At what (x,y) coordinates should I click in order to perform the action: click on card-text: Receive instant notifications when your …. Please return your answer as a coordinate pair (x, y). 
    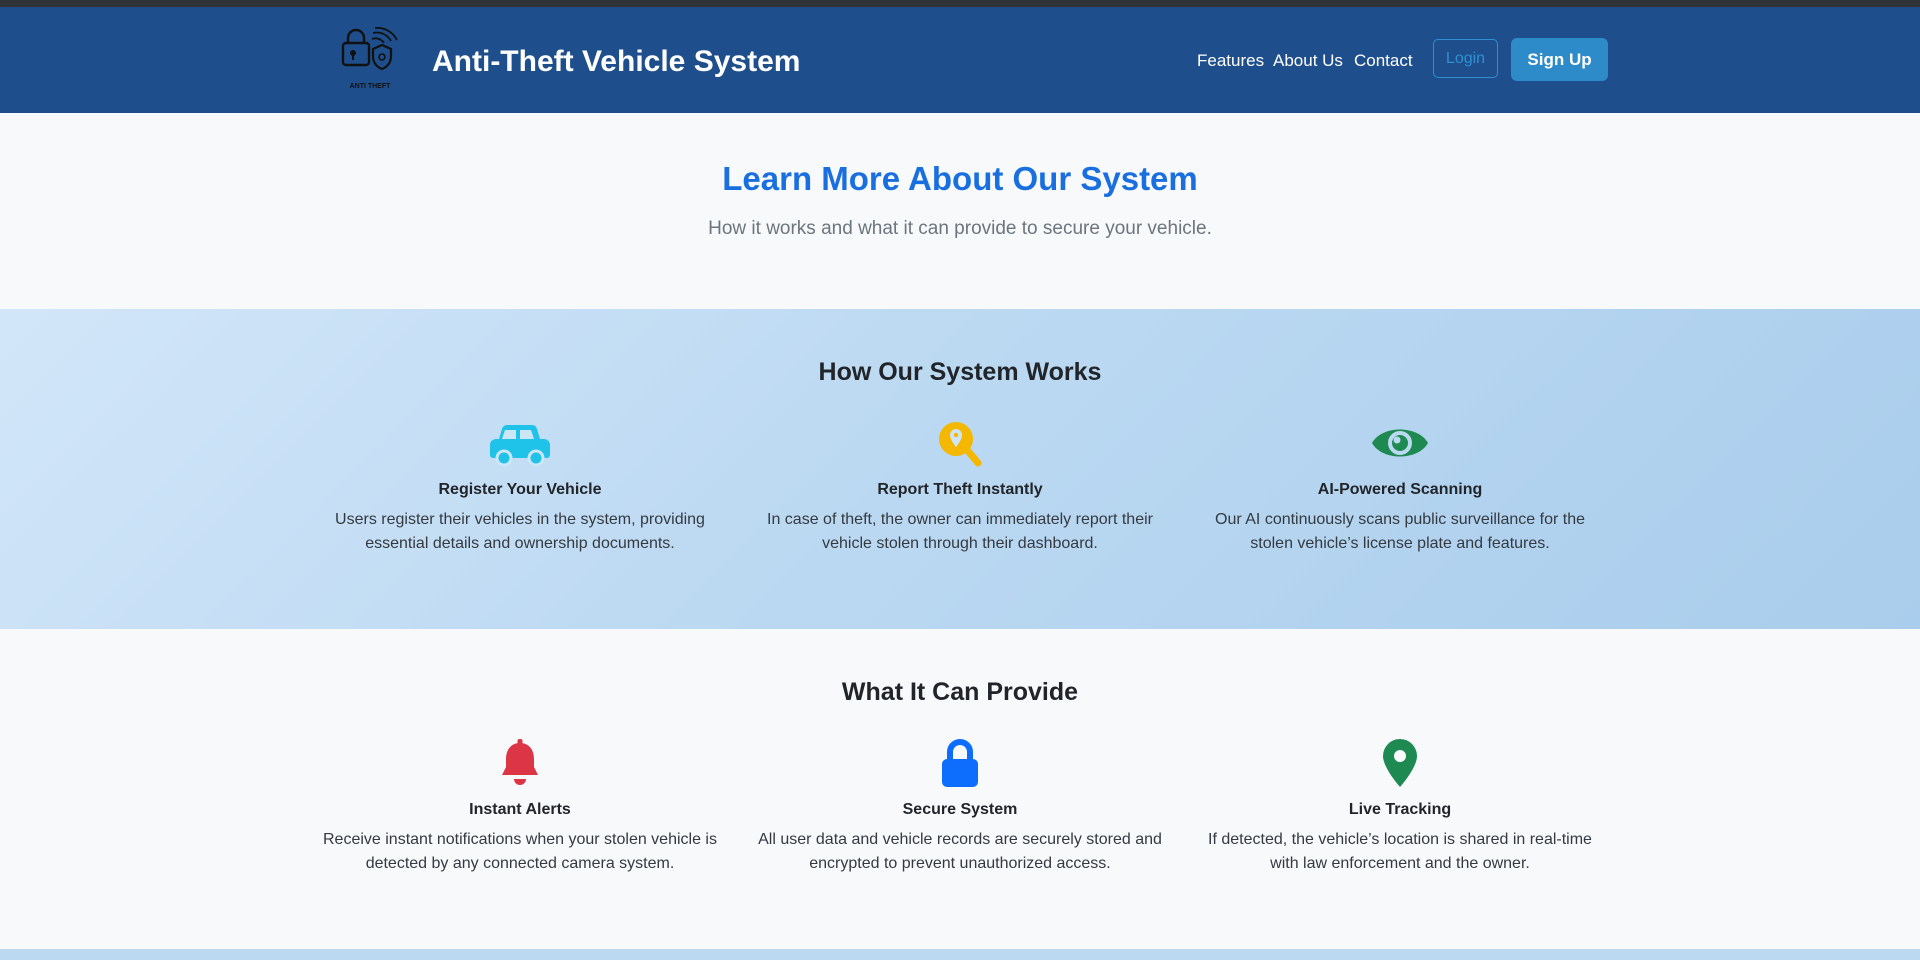
    Looking at the image, I should click on (520, 851).